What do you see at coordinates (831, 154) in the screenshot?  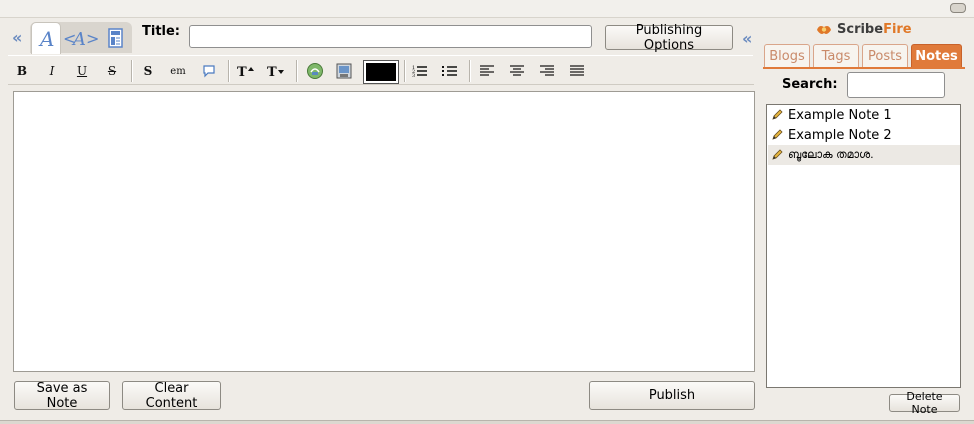 I see `note-label: ബൂലോക തമാശ.` at bounding box center [831, 154].